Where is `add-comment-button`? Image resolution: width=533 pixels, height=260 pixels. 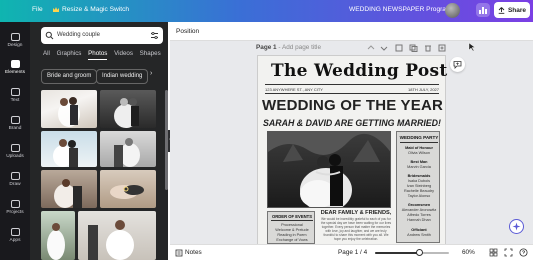 add-comment-button is located at coordinates (457, 64).